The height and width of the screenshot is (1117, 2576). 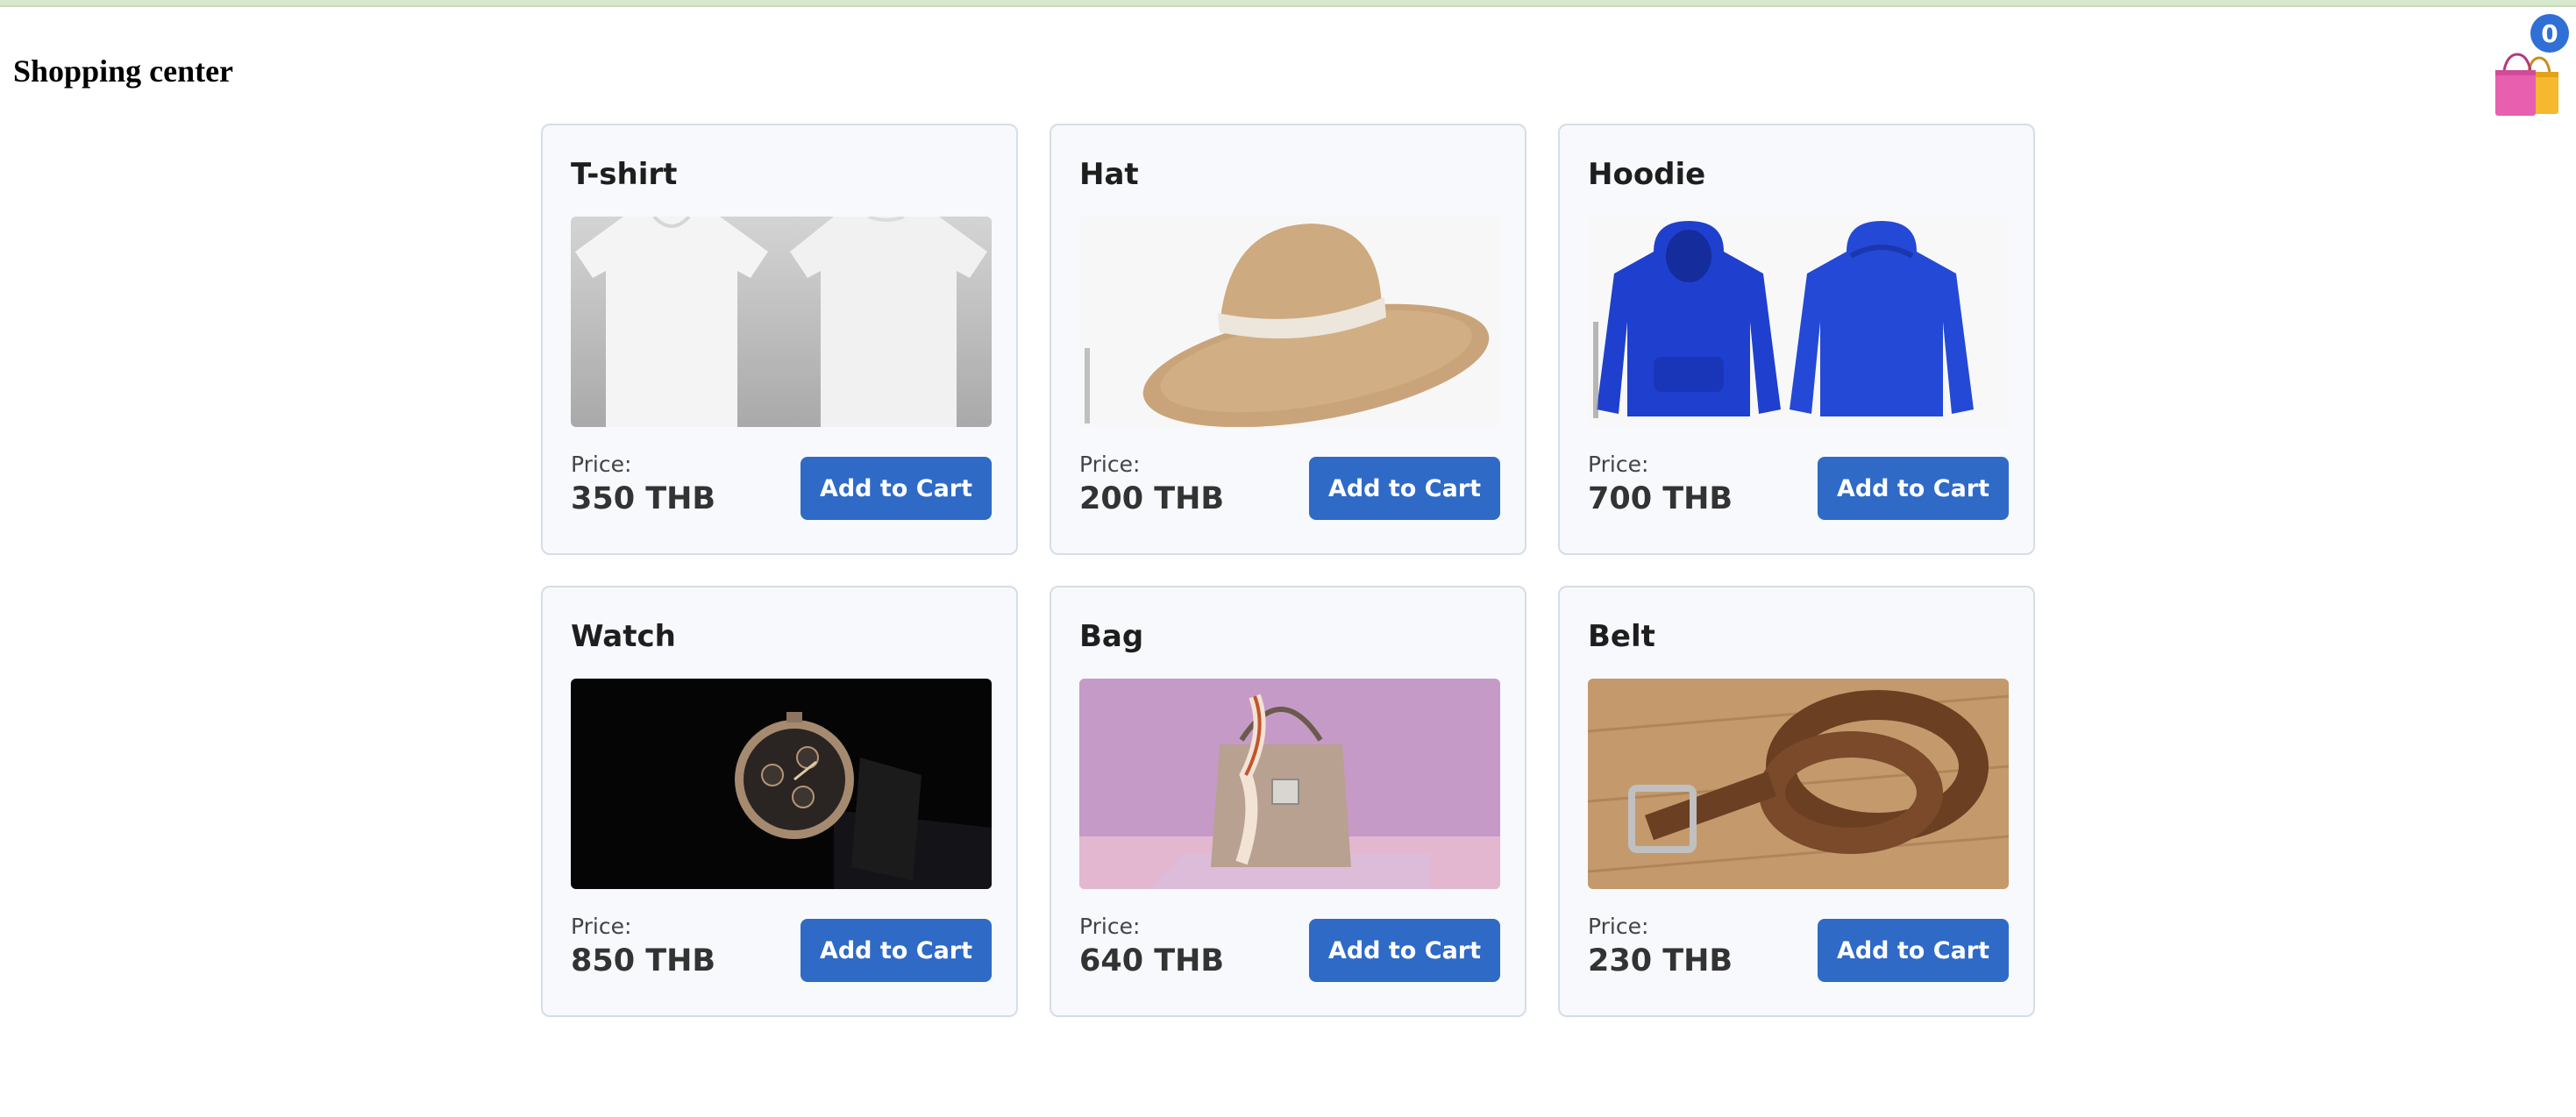 What do you see at coordinates (1621, 636) in the screenshot?
I see `product-title: Belt` at bounding box center [1621, 636].